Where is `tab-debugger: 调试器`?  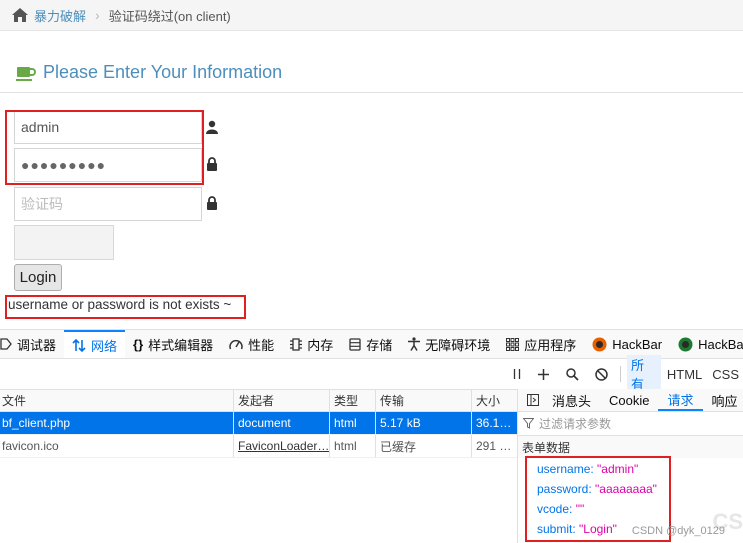 tab-debugger: 调试器 is located at coordinates (32, 344).